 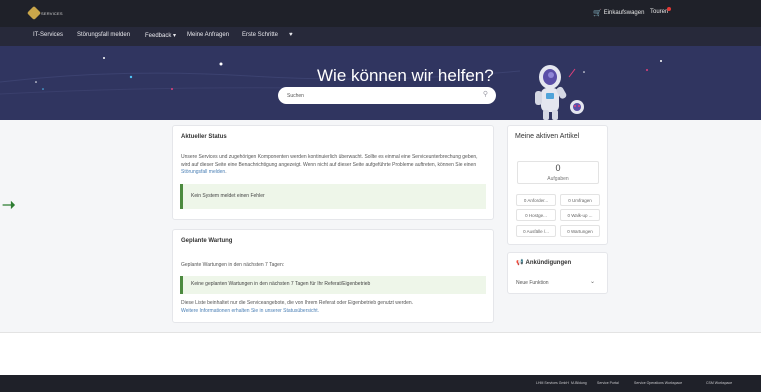 I want to click on logo-icon, so click(x=34, y=13).